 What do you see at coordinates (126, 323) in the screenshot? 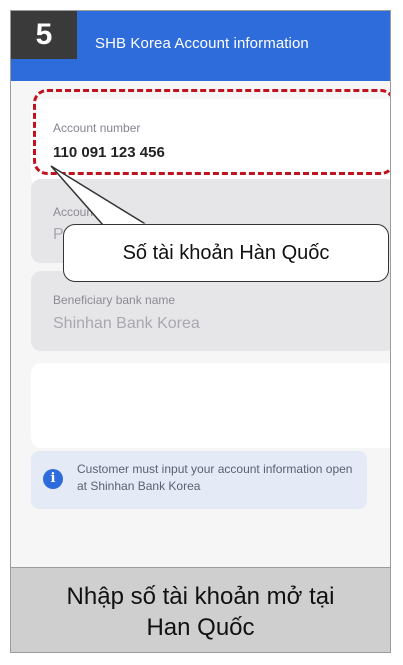
I see `beneficiary-bank-value: Shinhan Bank Korea` at bounding box center [126, 323].